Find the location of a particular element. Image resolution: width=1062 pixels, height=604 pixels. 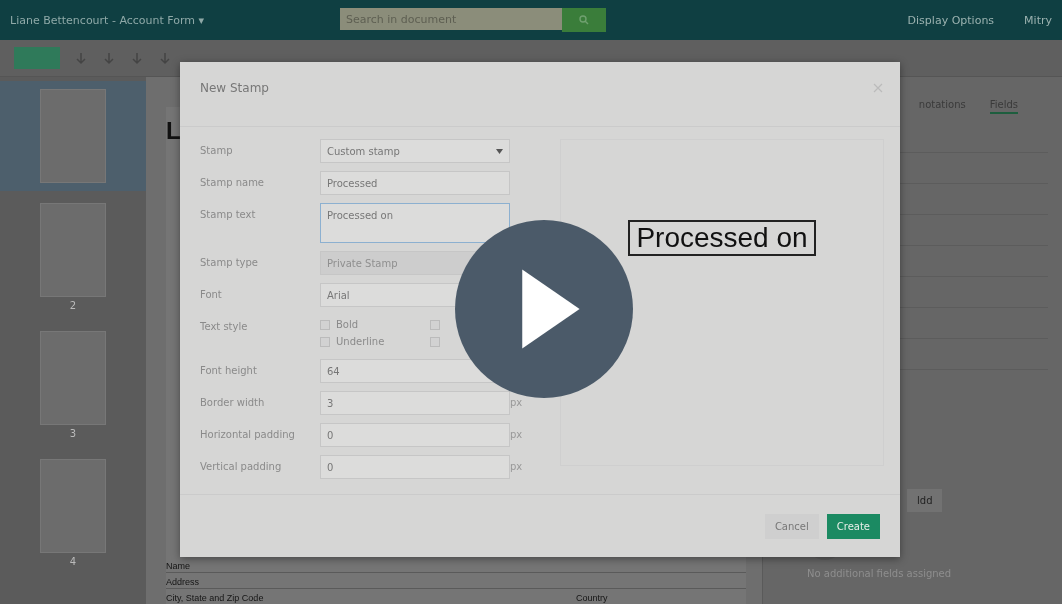

input-field: Processed is located at coordinates (415, 183).